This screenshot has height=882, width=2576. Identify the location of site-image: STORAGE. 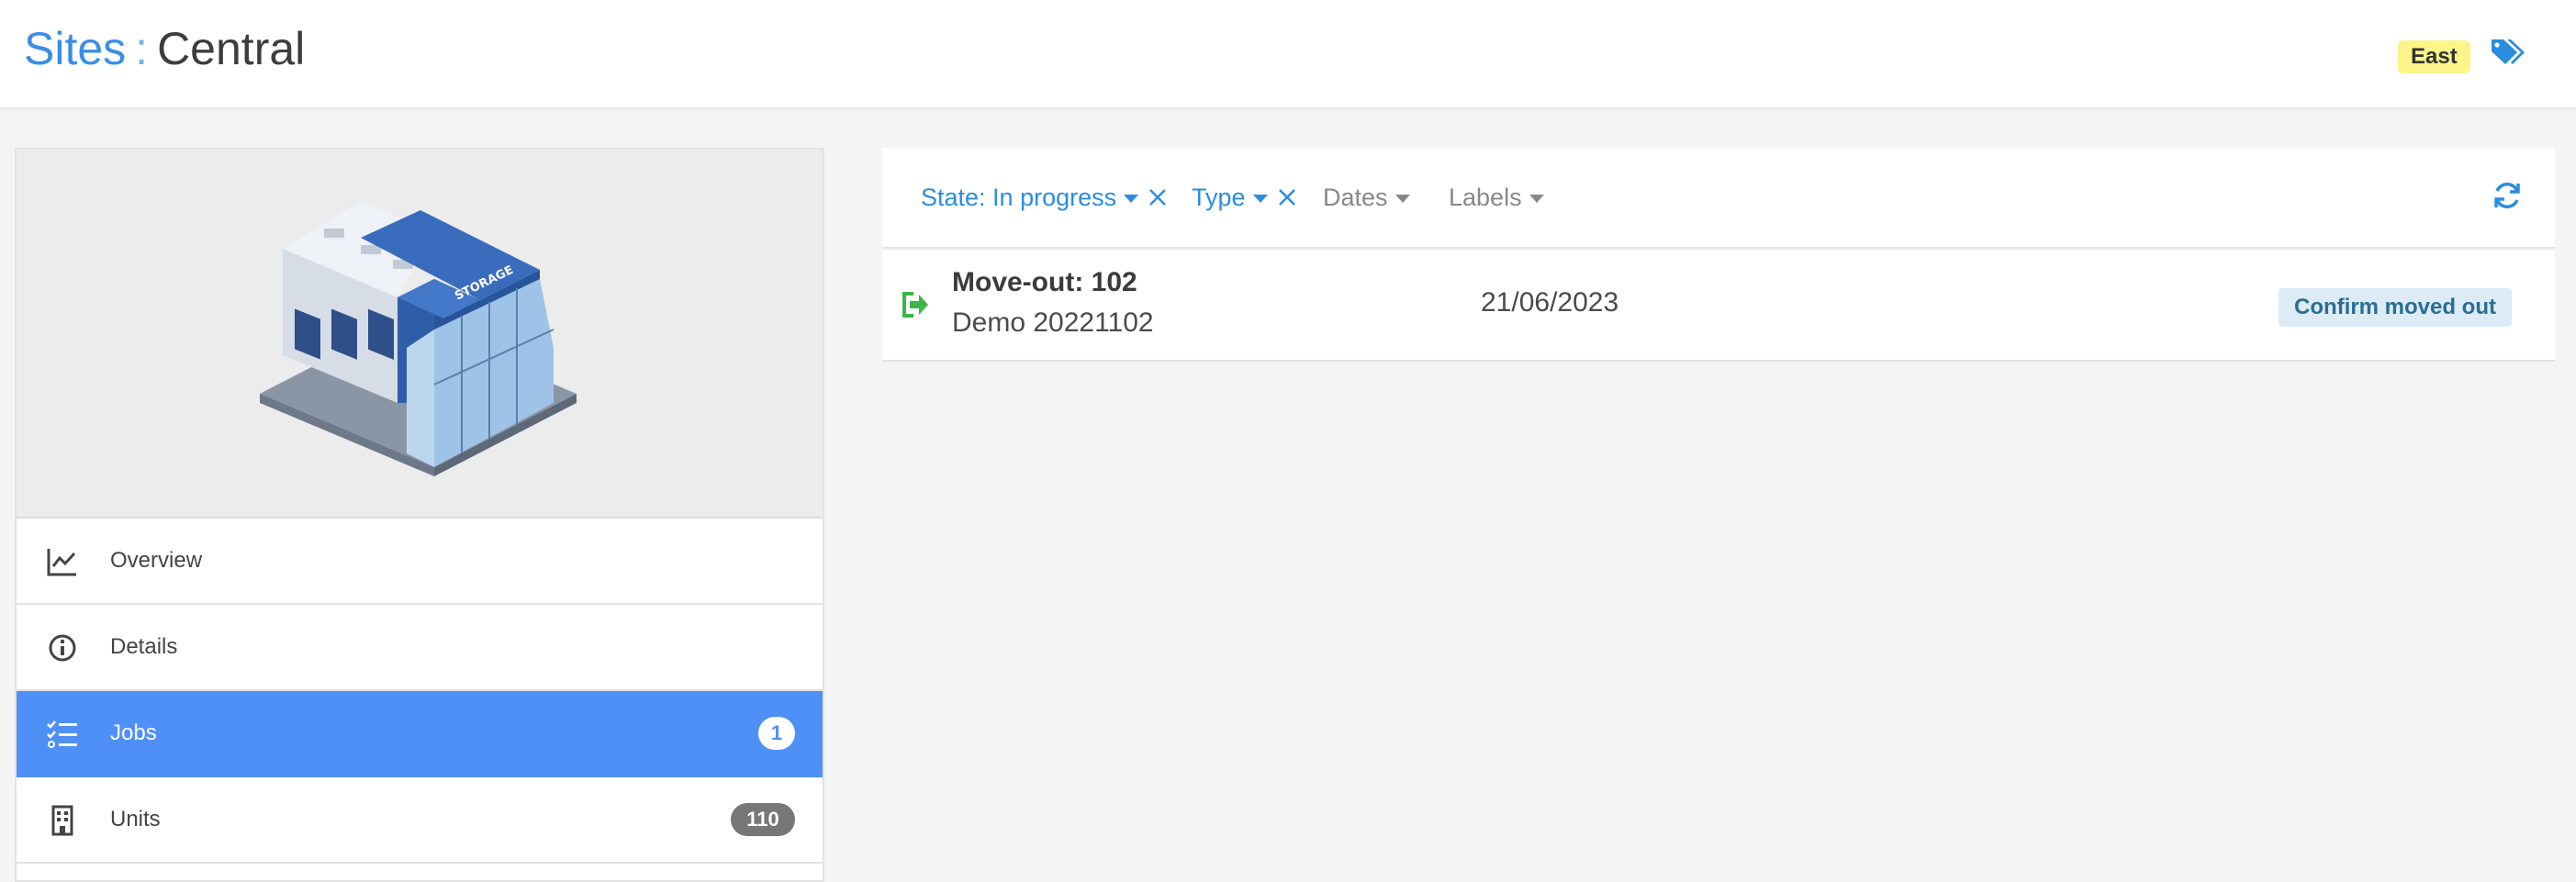
(420, 334).